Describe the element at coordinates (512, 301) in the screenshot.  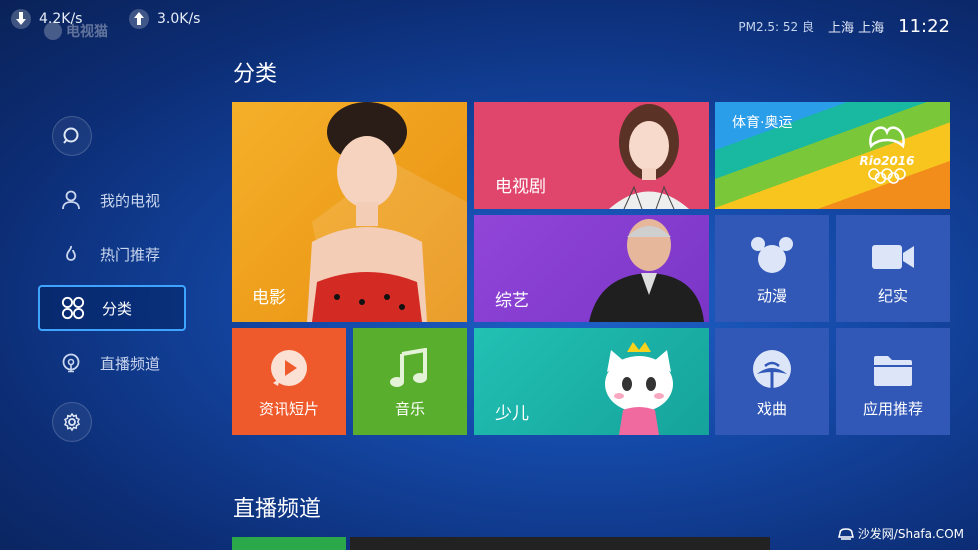
I see `tile-label: 综艺` at that location.